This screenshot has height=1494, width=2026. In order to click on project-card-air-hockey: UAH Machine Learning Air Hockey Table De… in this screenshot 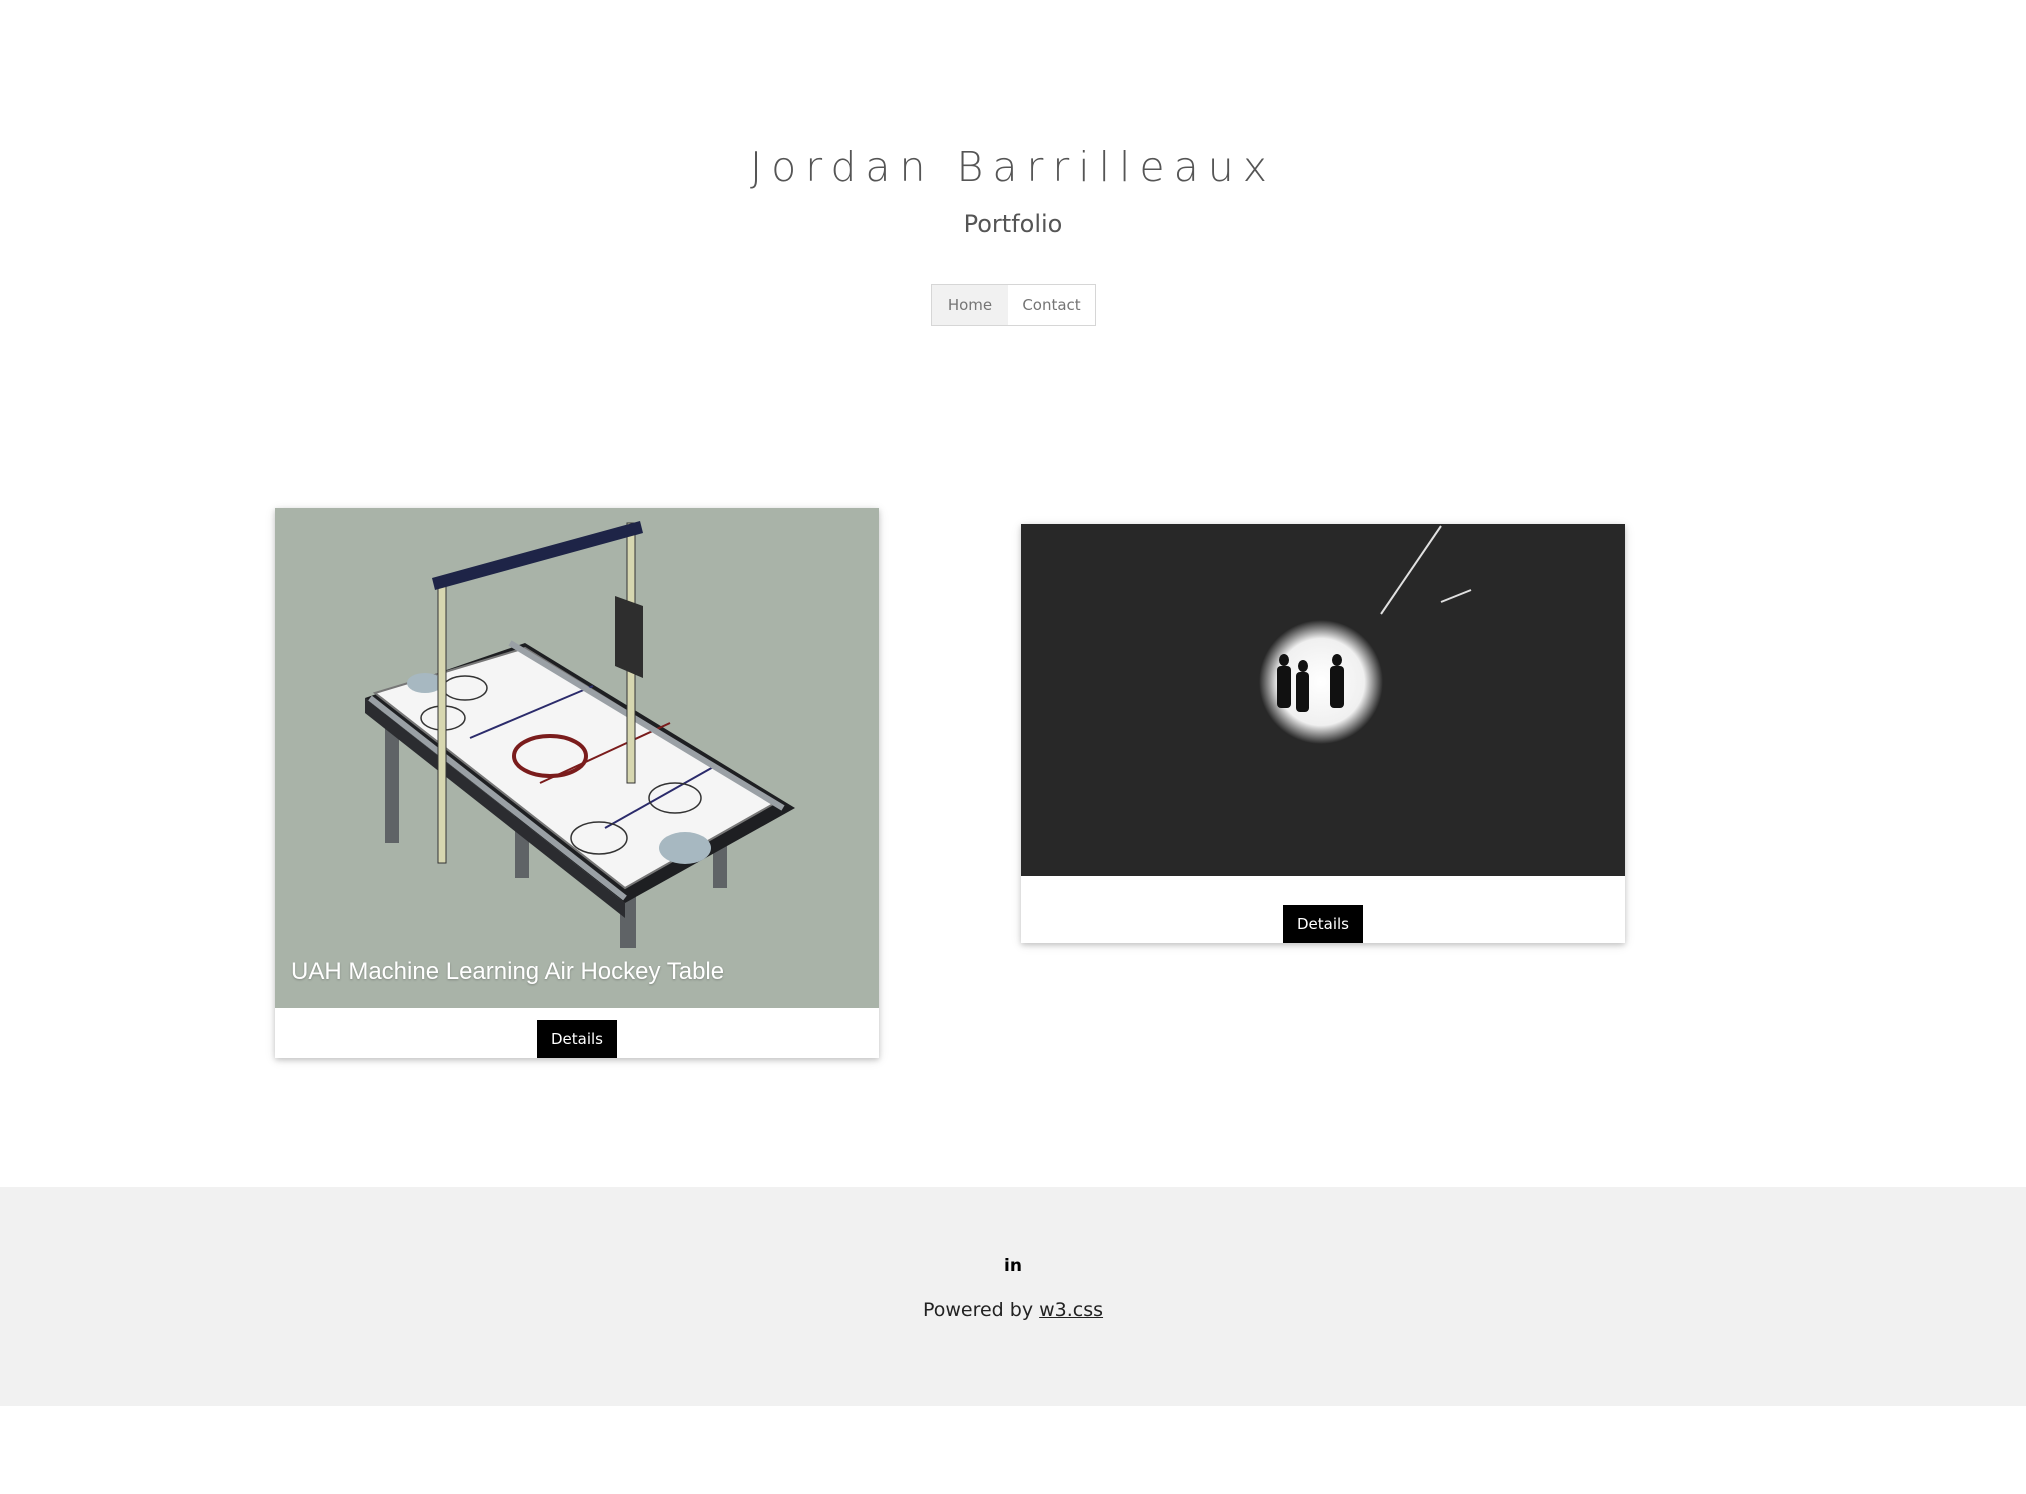, I will do `click(577, 783)`.